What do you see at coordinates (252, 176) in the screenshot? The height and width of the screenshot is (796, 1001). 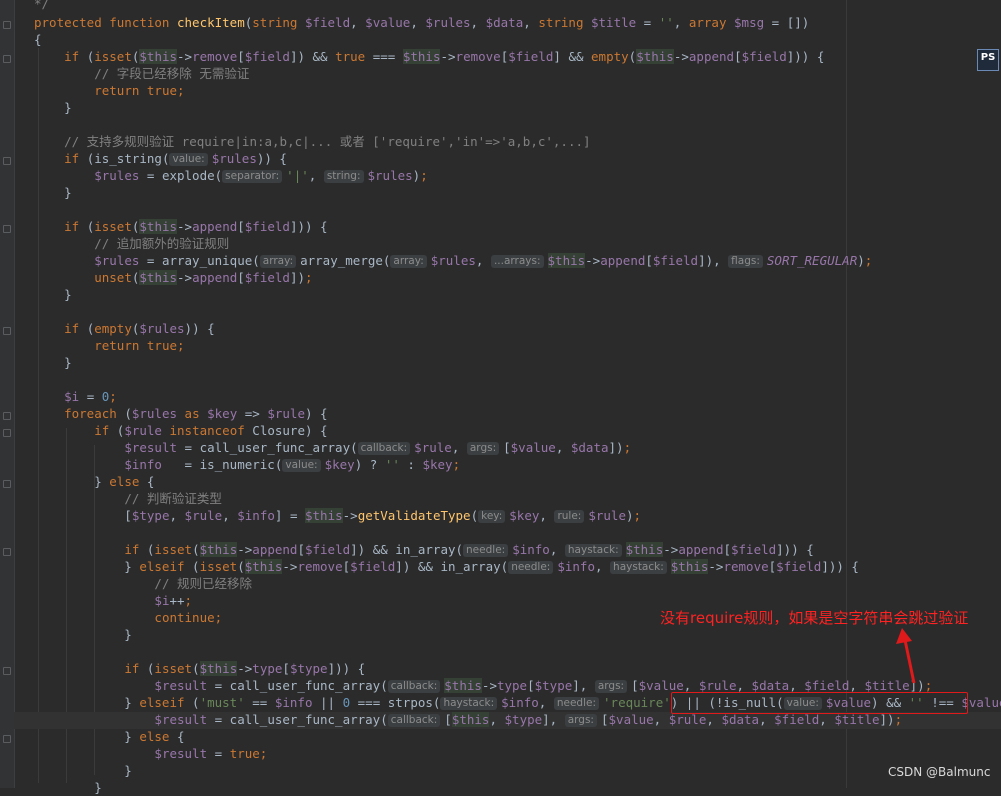 I see `param-hint: separator:` at bounding box center [252, 176].